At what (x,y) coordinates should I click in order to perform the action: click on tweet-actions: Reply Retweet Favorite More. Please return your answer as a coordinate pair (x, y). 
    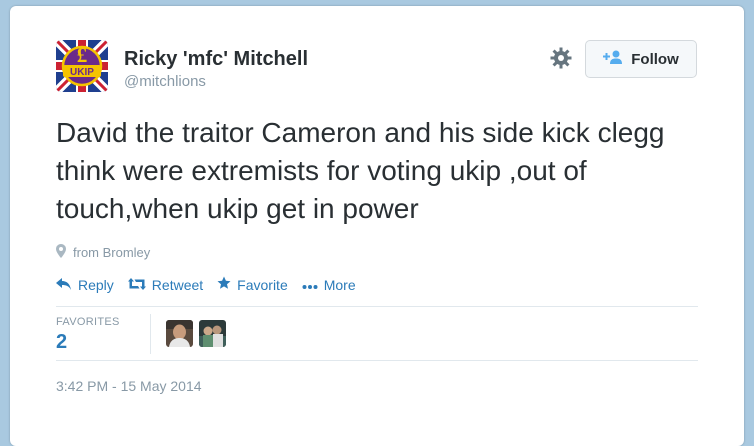
    Looking at the image, I should click on (206, 284).